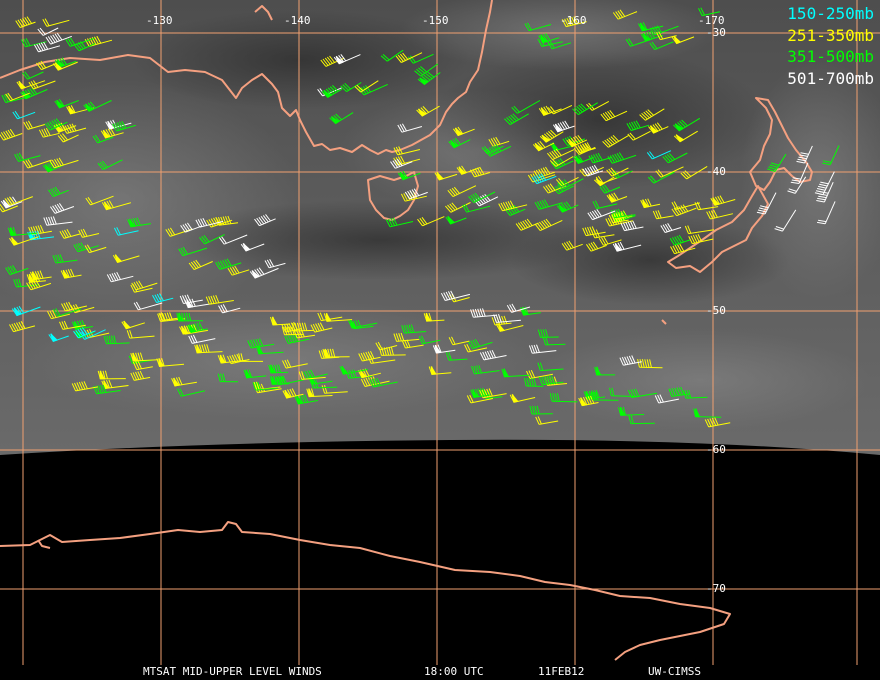 The height and width of the screenshot is (680, 880). I want to click on lon-label-130: -130, so click(159, 20).